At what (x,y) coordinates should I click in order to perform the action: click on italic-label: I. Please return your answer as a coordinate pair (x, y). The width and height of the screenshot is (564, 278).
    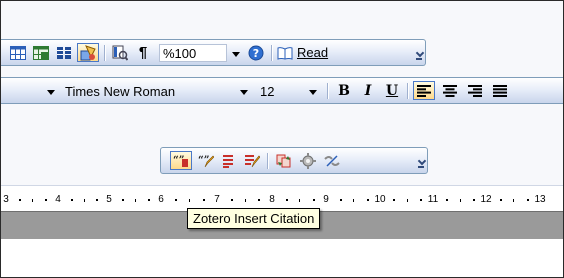
    Looking at the image, I should click on (368, 90).